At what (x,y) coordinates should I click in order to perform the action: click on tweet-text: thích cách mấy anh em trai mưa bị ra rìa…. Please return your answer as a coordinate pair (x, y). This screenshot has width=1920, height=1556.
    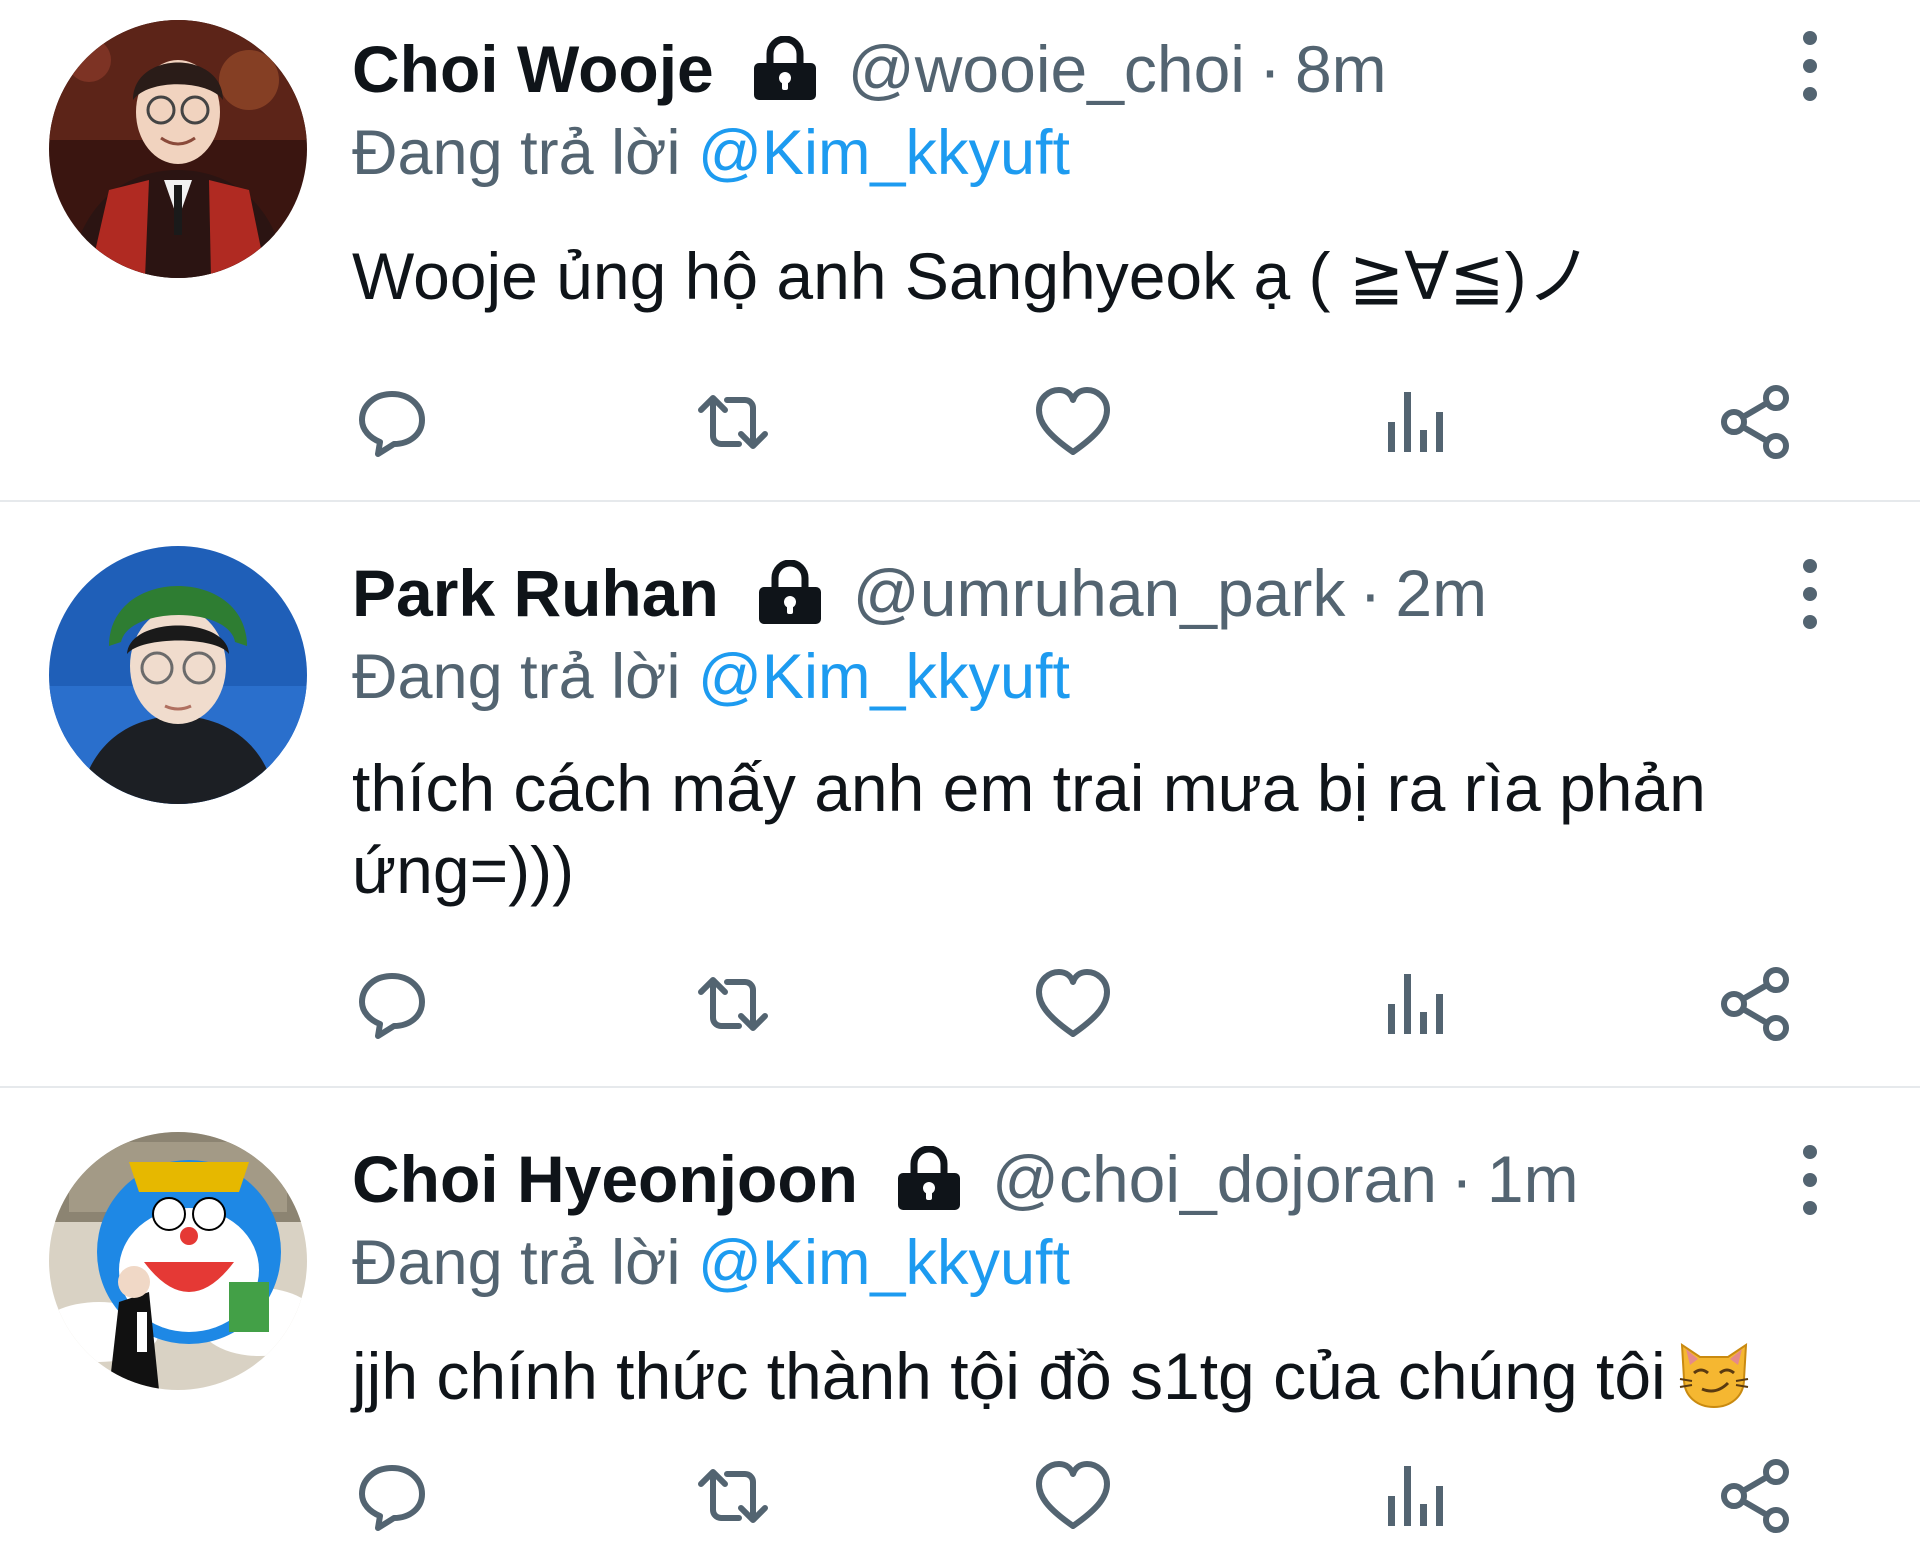
    Looking at the image, I should click on (1029, 829).